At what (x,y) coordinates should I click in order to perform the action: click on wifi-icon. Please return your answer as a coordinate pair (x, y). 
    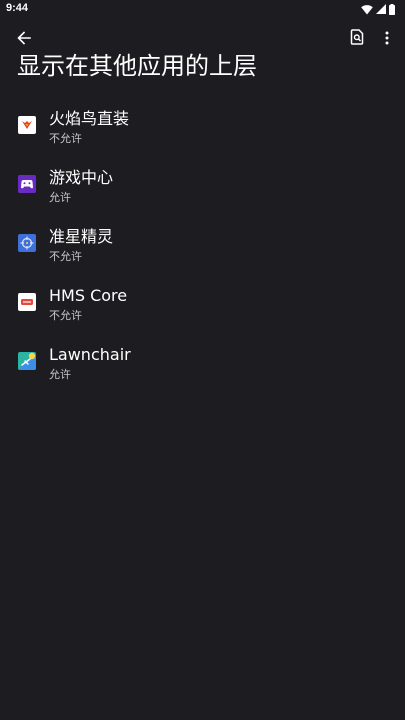
    Looking at the image, I should click on (367, 9).